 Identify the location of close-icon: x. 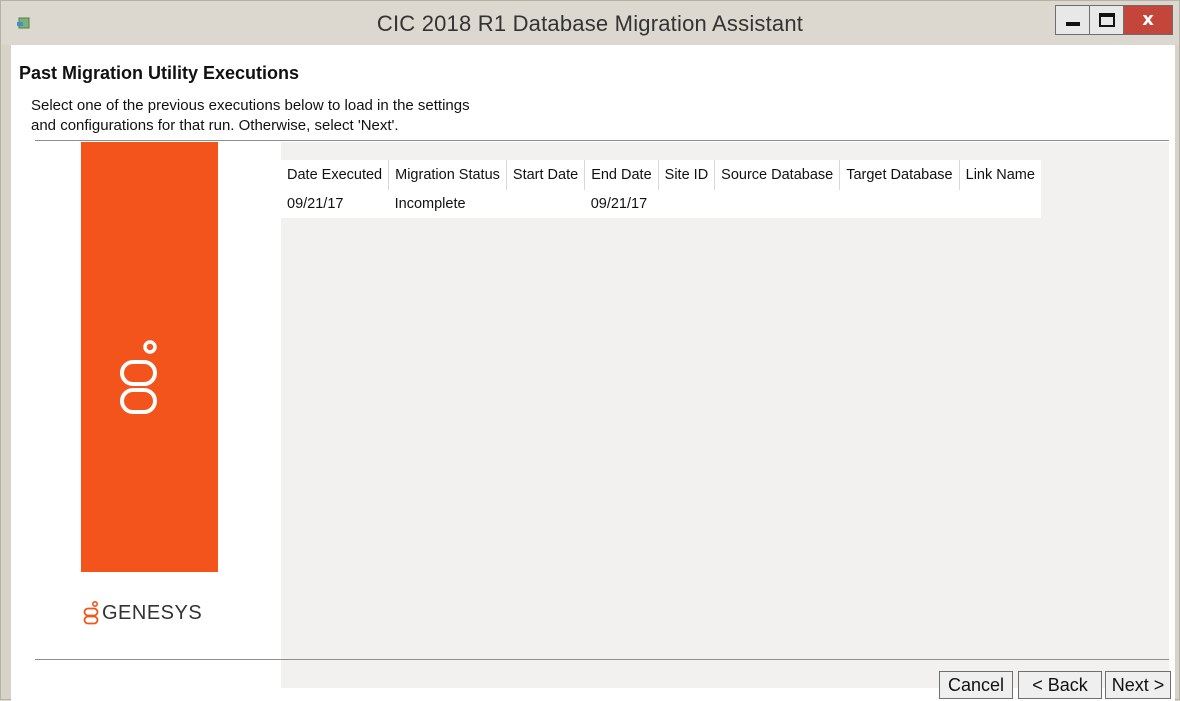
(1148, 19).